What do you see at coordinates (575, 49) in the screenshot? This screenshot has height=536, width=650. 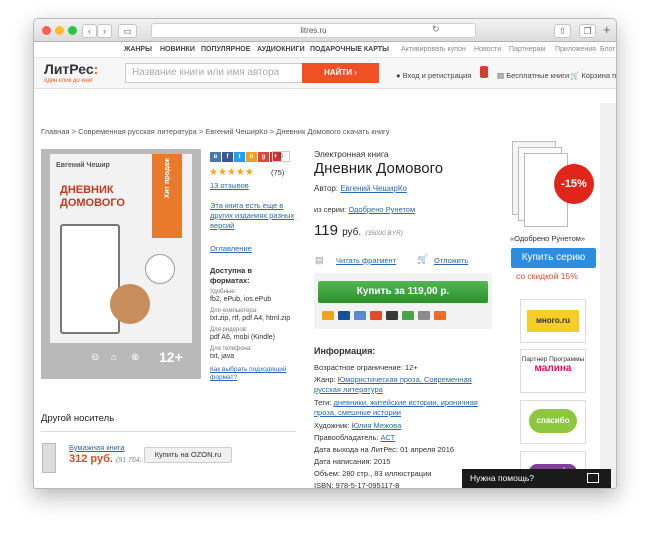 I see `nav-apps: Приложения` at bounding box center [575, 49].